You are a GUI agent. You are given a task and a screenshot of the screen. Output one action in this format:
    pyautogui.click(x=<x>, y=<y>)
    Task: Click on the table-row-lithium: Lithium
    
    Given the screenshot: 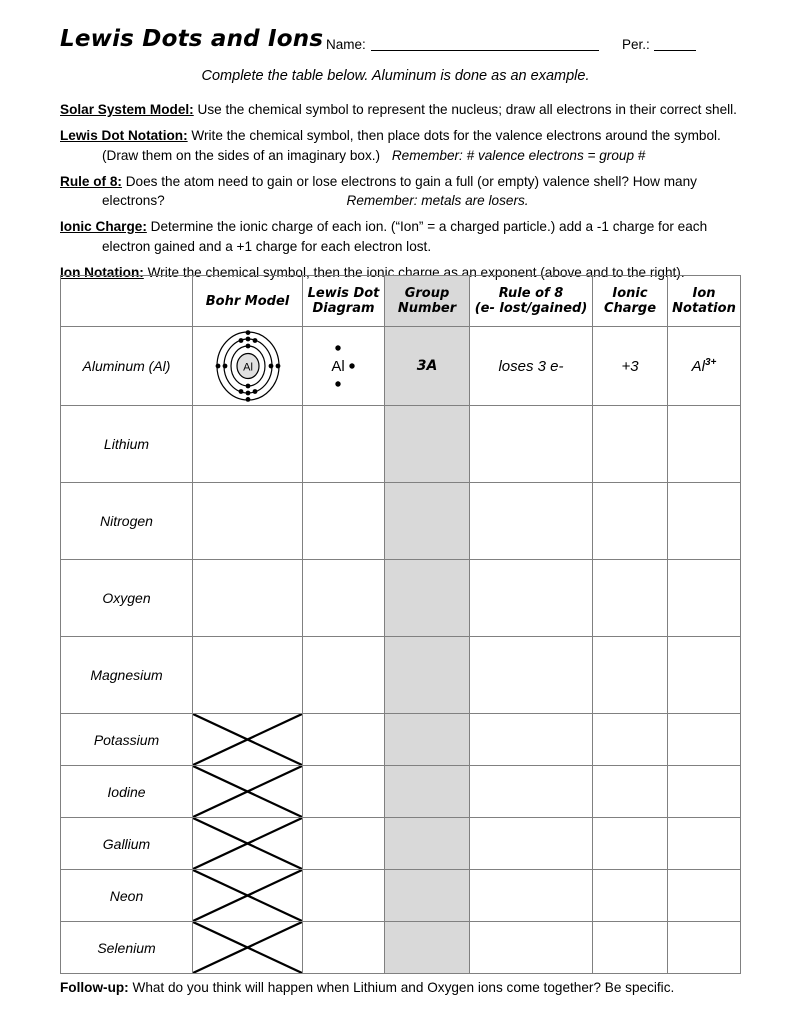 What is the action you would take?
    pyautogui.click(x=400, y=444)
    